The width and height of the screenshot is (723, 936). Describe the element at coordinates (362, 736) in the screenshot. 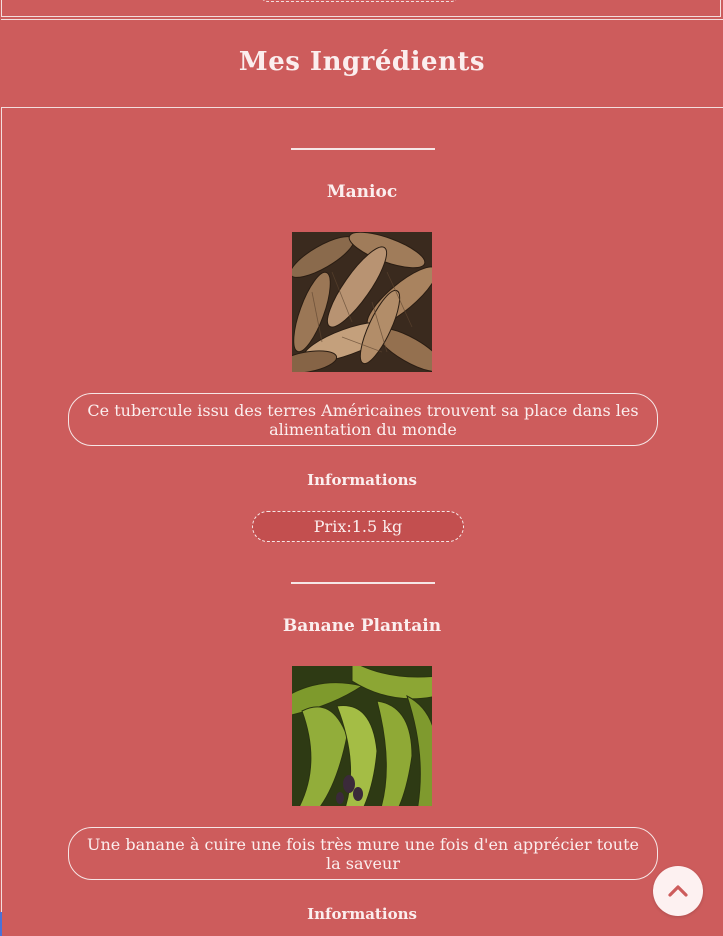

I see `plantain-image` at that location.